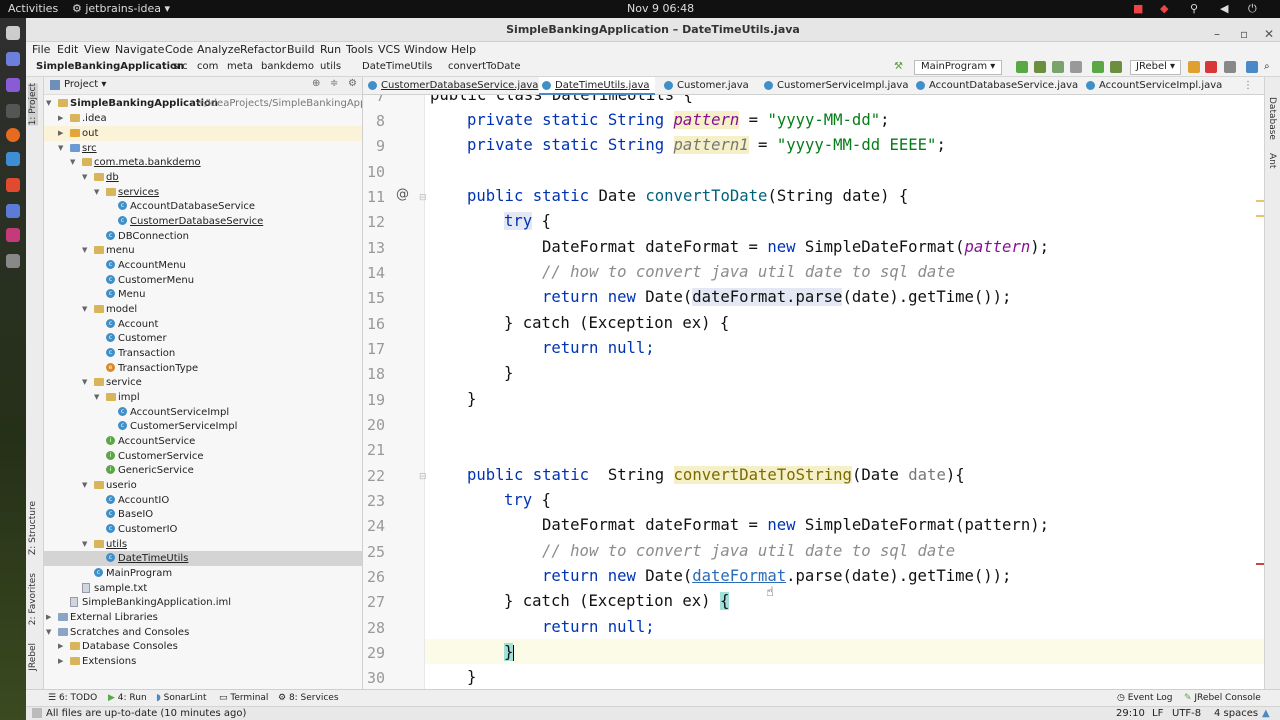  Describe the element at coordinates (203, 661) in the screenshot. I see `tree-row: ▶ Extensions` at that location.